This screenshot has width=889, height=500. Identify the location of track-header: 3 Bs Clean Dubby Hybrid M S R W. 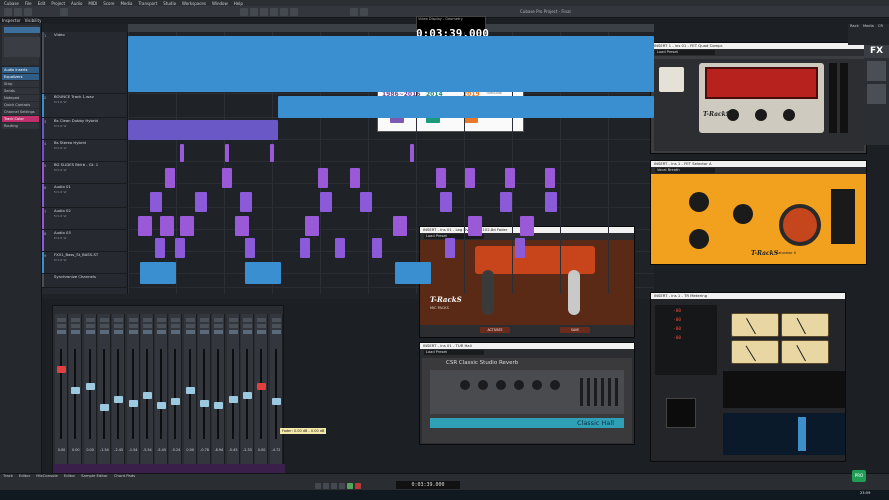
(85, 129).